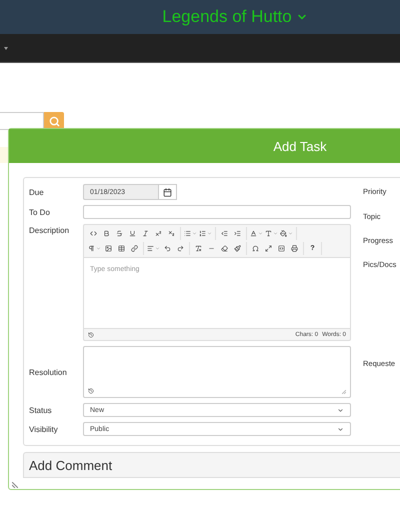 The width and height of the screenshot is (400, 516). Describe the element at coordinates (91, 248) in the screenshot. I see `paragraph-icon` at that location.